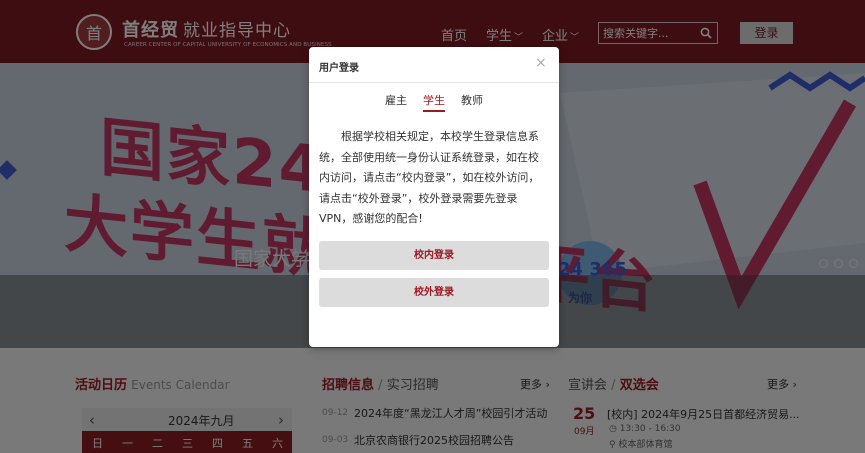  I want to click on modal-title: 用户登录, so click(339, 68).